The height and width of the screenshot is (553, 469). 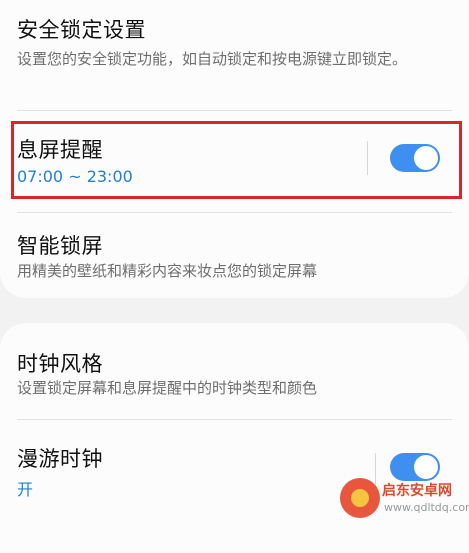 I want to click on smart-lock-description: 用精美的壁纸和精彩内容来妆点您的锁定屏幕, so click(x=167, y=271).